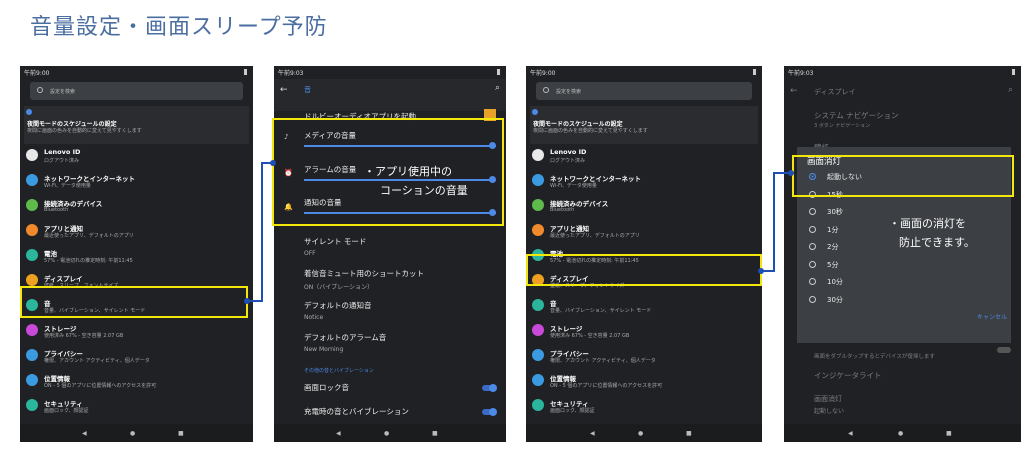 The image size is (1034, 449). I want to click on connector-line, so click(255, 301).